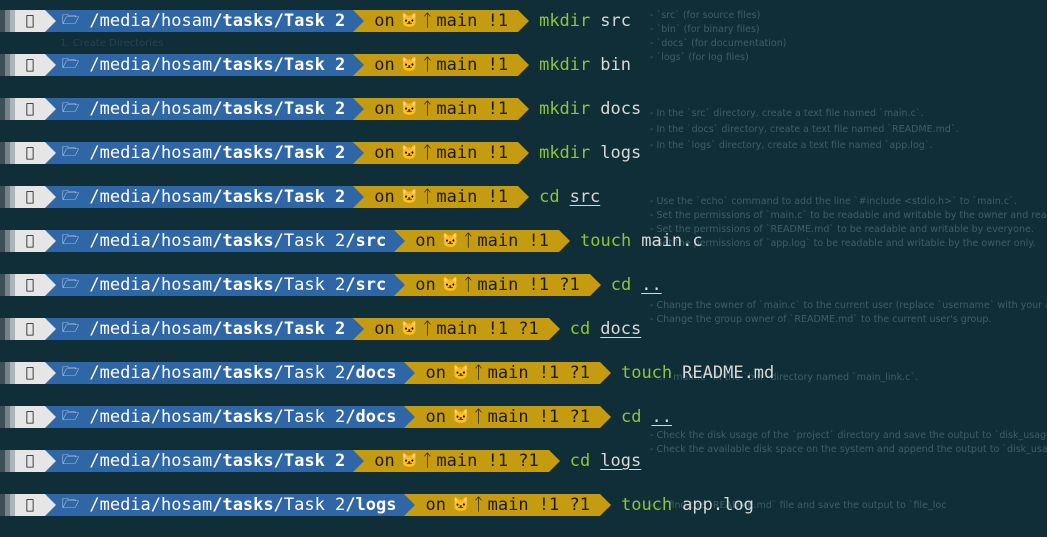 The image size is (1047, 537). Describe the element at coordinates (621, 329) in the screenshot. I see `command-argument: docs` at that location.